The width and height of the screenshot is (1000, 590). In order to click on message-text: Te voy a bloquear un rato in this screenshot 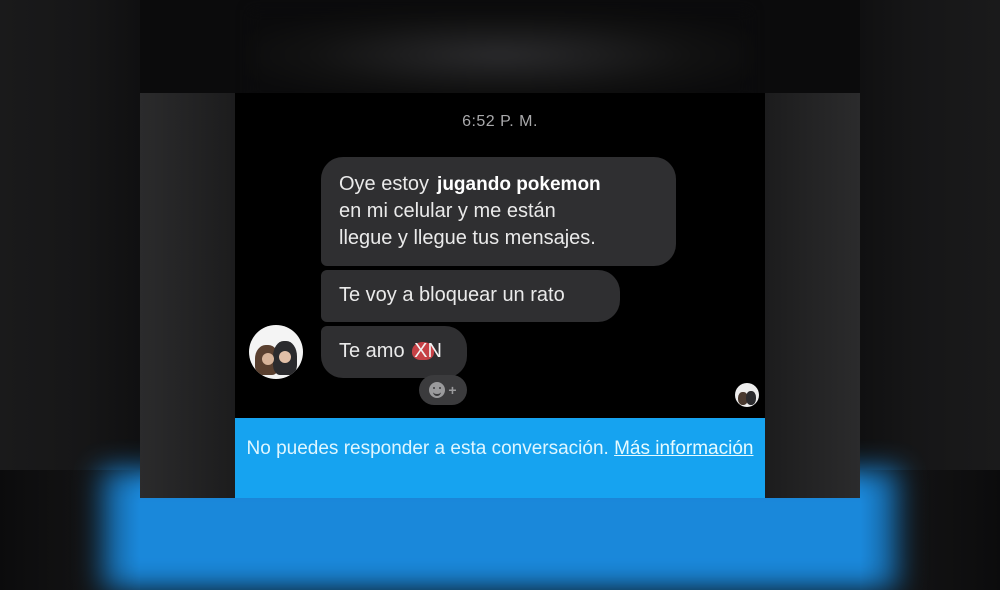, I will do `click(452, 295)`.